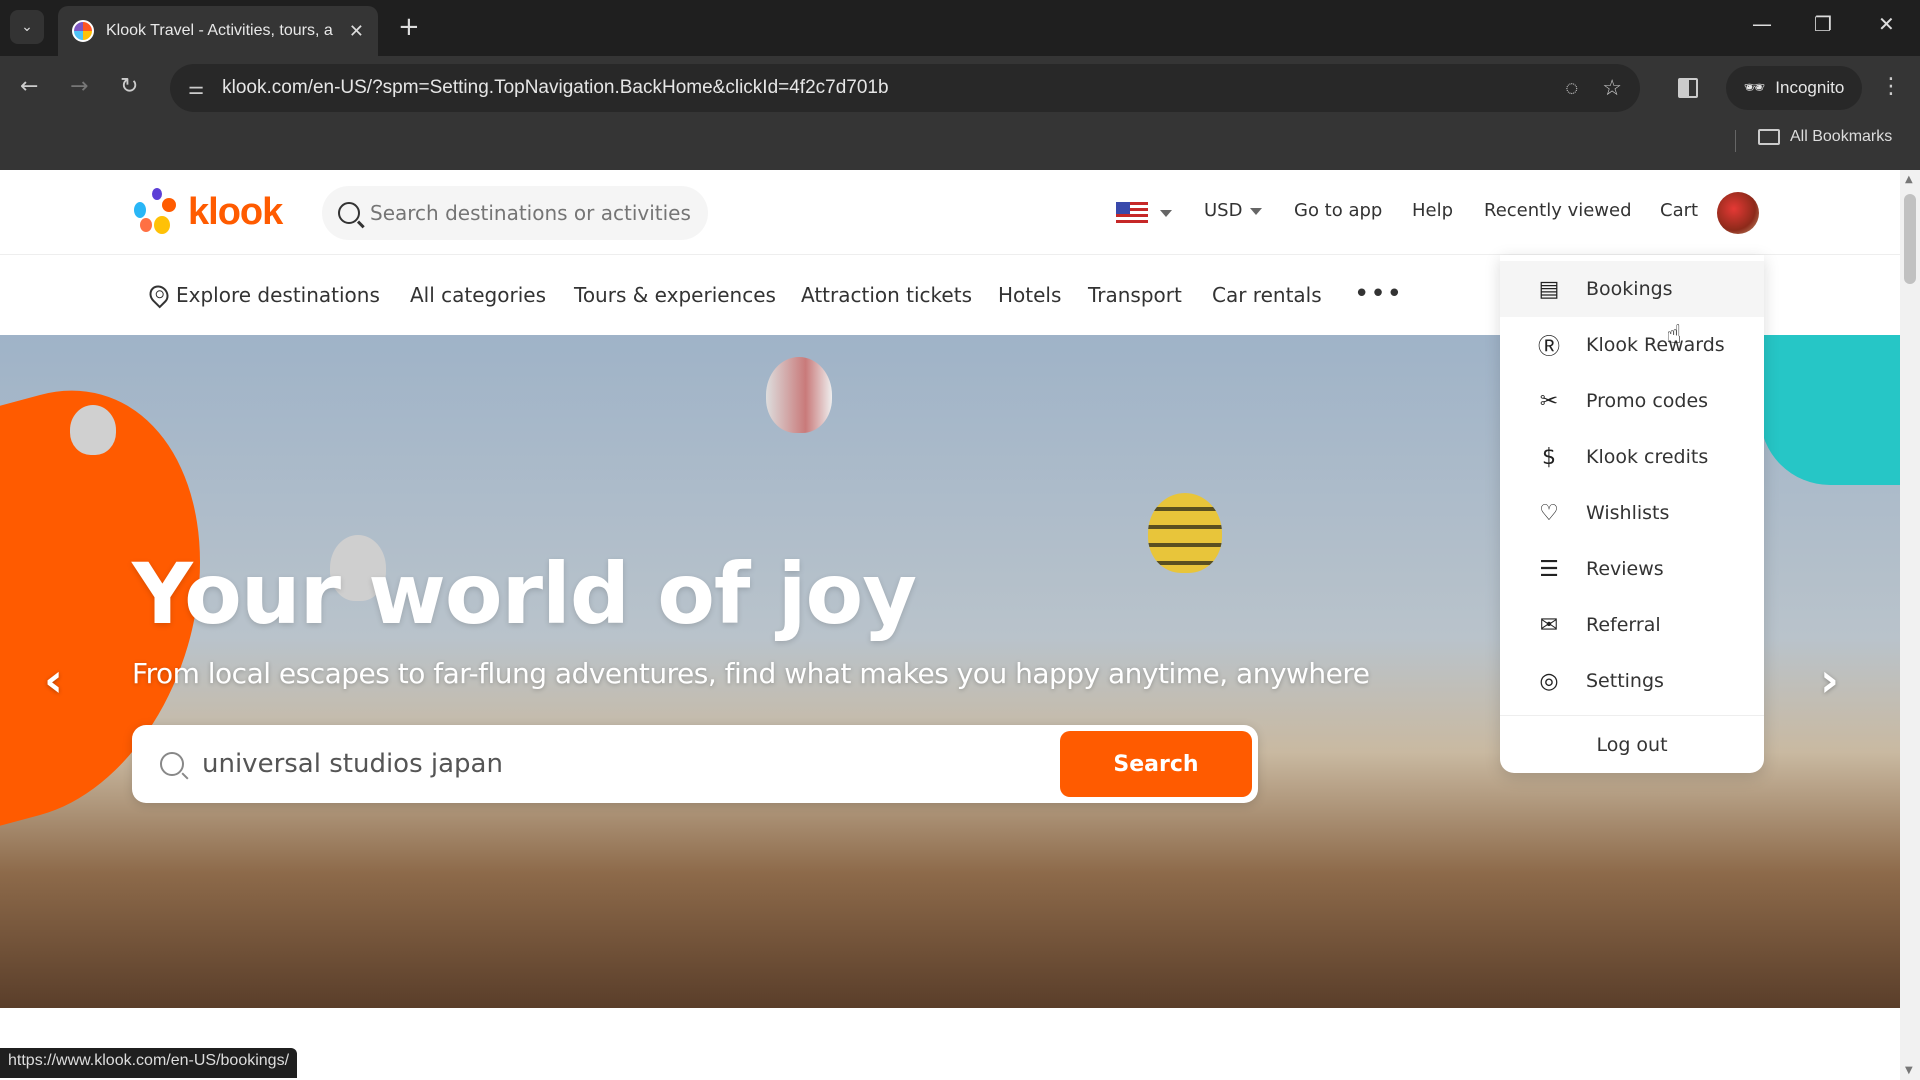 Image resolution: width=1920 pixels, height=1080 pixels. I want to click on nav-tours-experiences: Tours & experiences, so click(675, 295).